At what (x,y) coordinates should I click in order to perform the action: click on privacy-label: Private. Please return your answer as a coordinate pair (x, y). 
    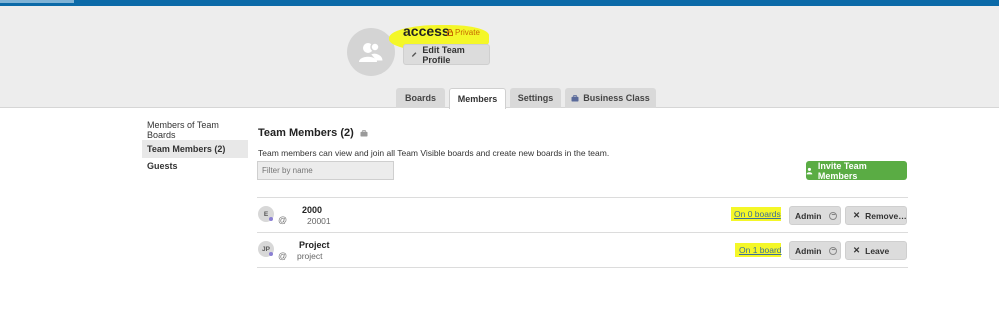
    Looking at the image, I should click on (467, 32).